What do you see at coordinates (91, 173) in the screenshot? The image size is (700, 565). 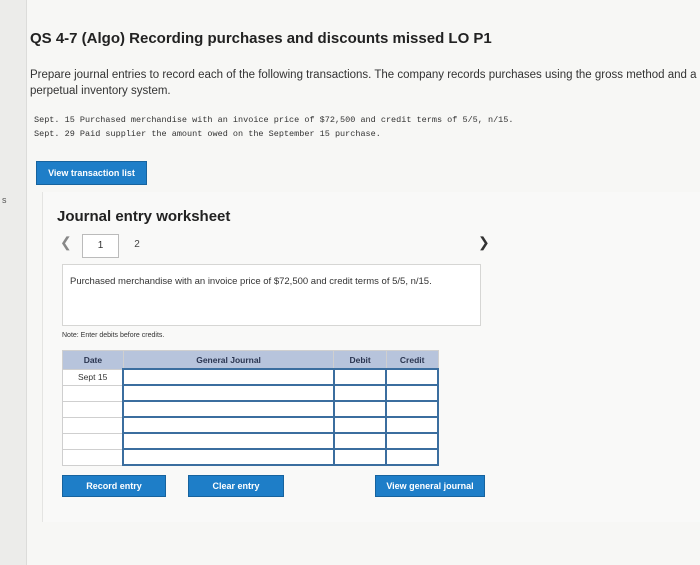 I see `view-transaction-list-button: View transaction list` at bounding box center [91, 173].